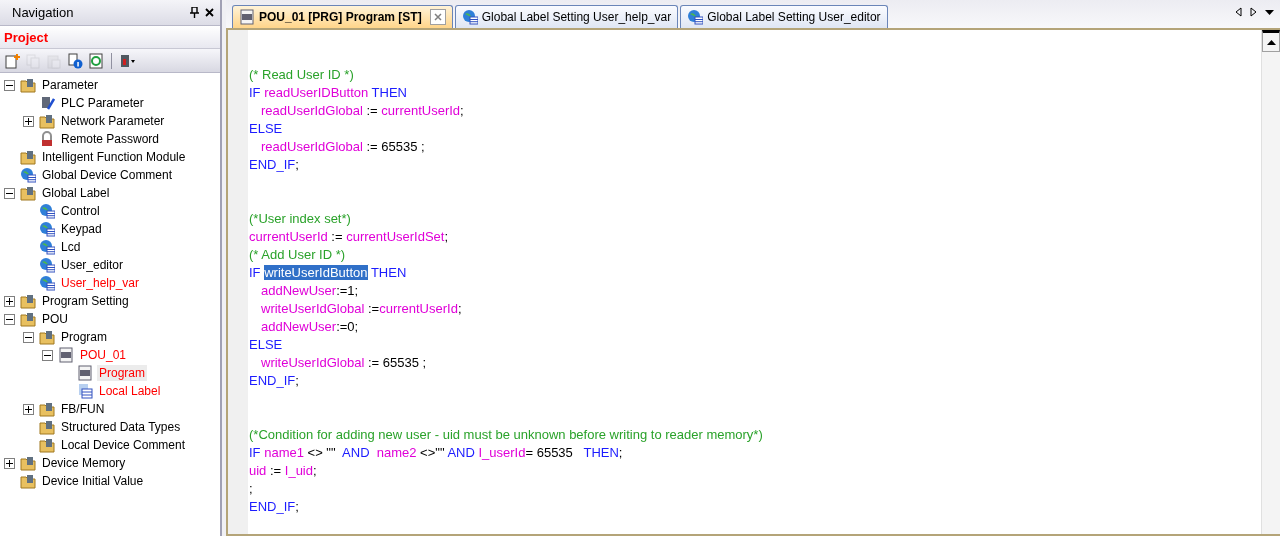  I want to click on document-info-icon, so click(75, 60).